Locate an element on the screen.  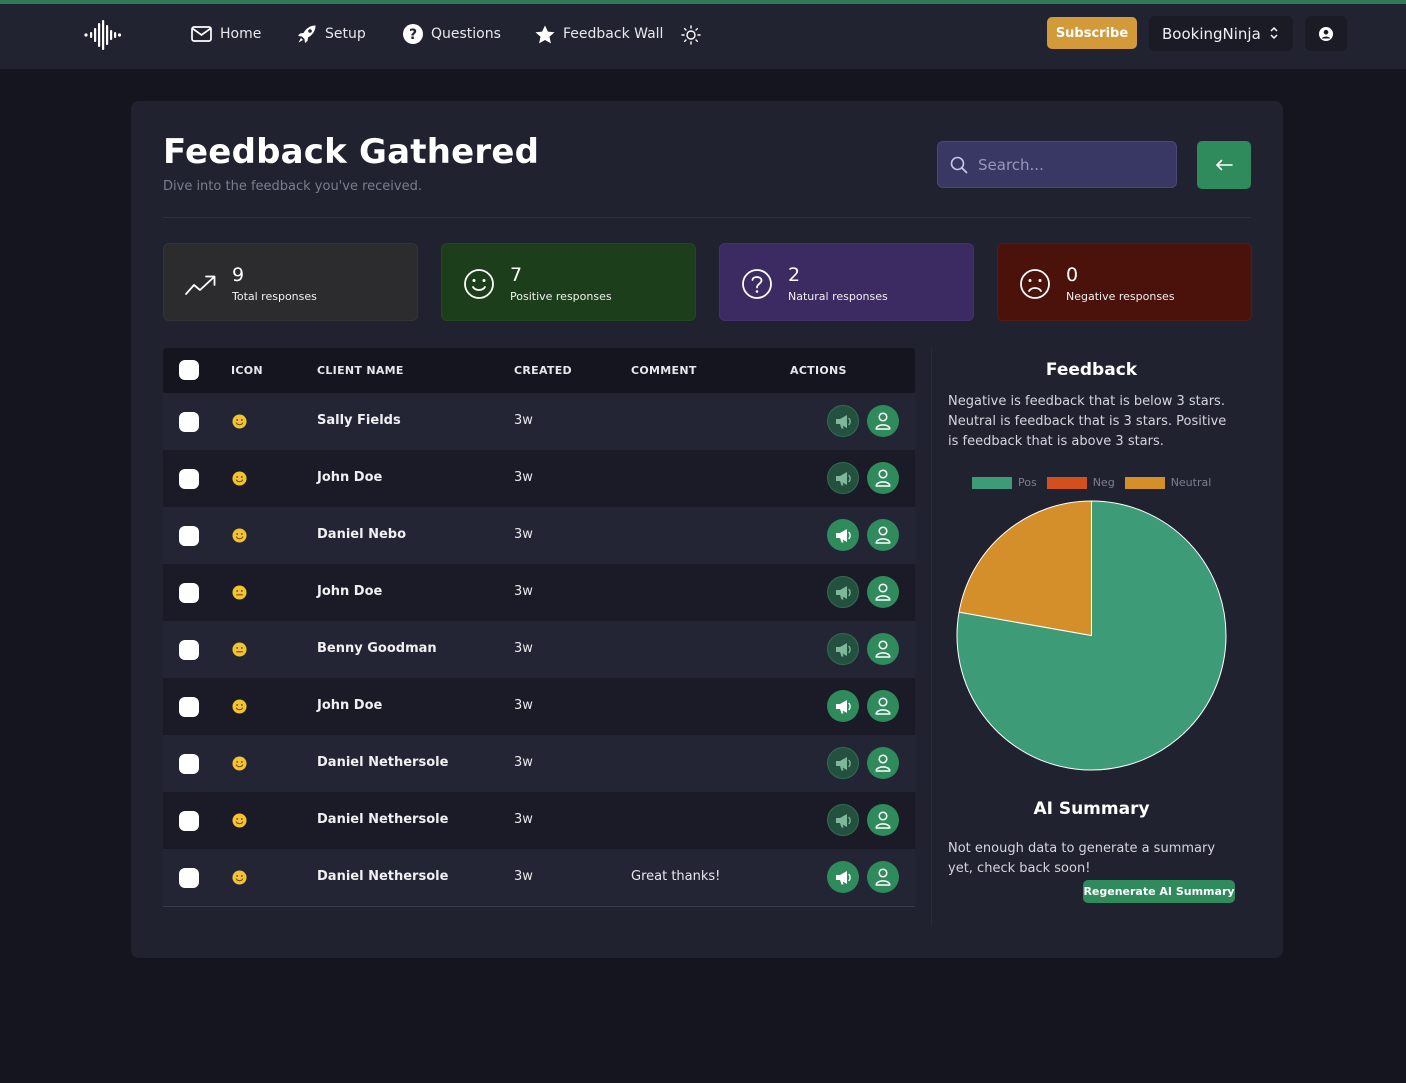
table-row: Daniel Nebo 3w is located at coordinates (539, 535).